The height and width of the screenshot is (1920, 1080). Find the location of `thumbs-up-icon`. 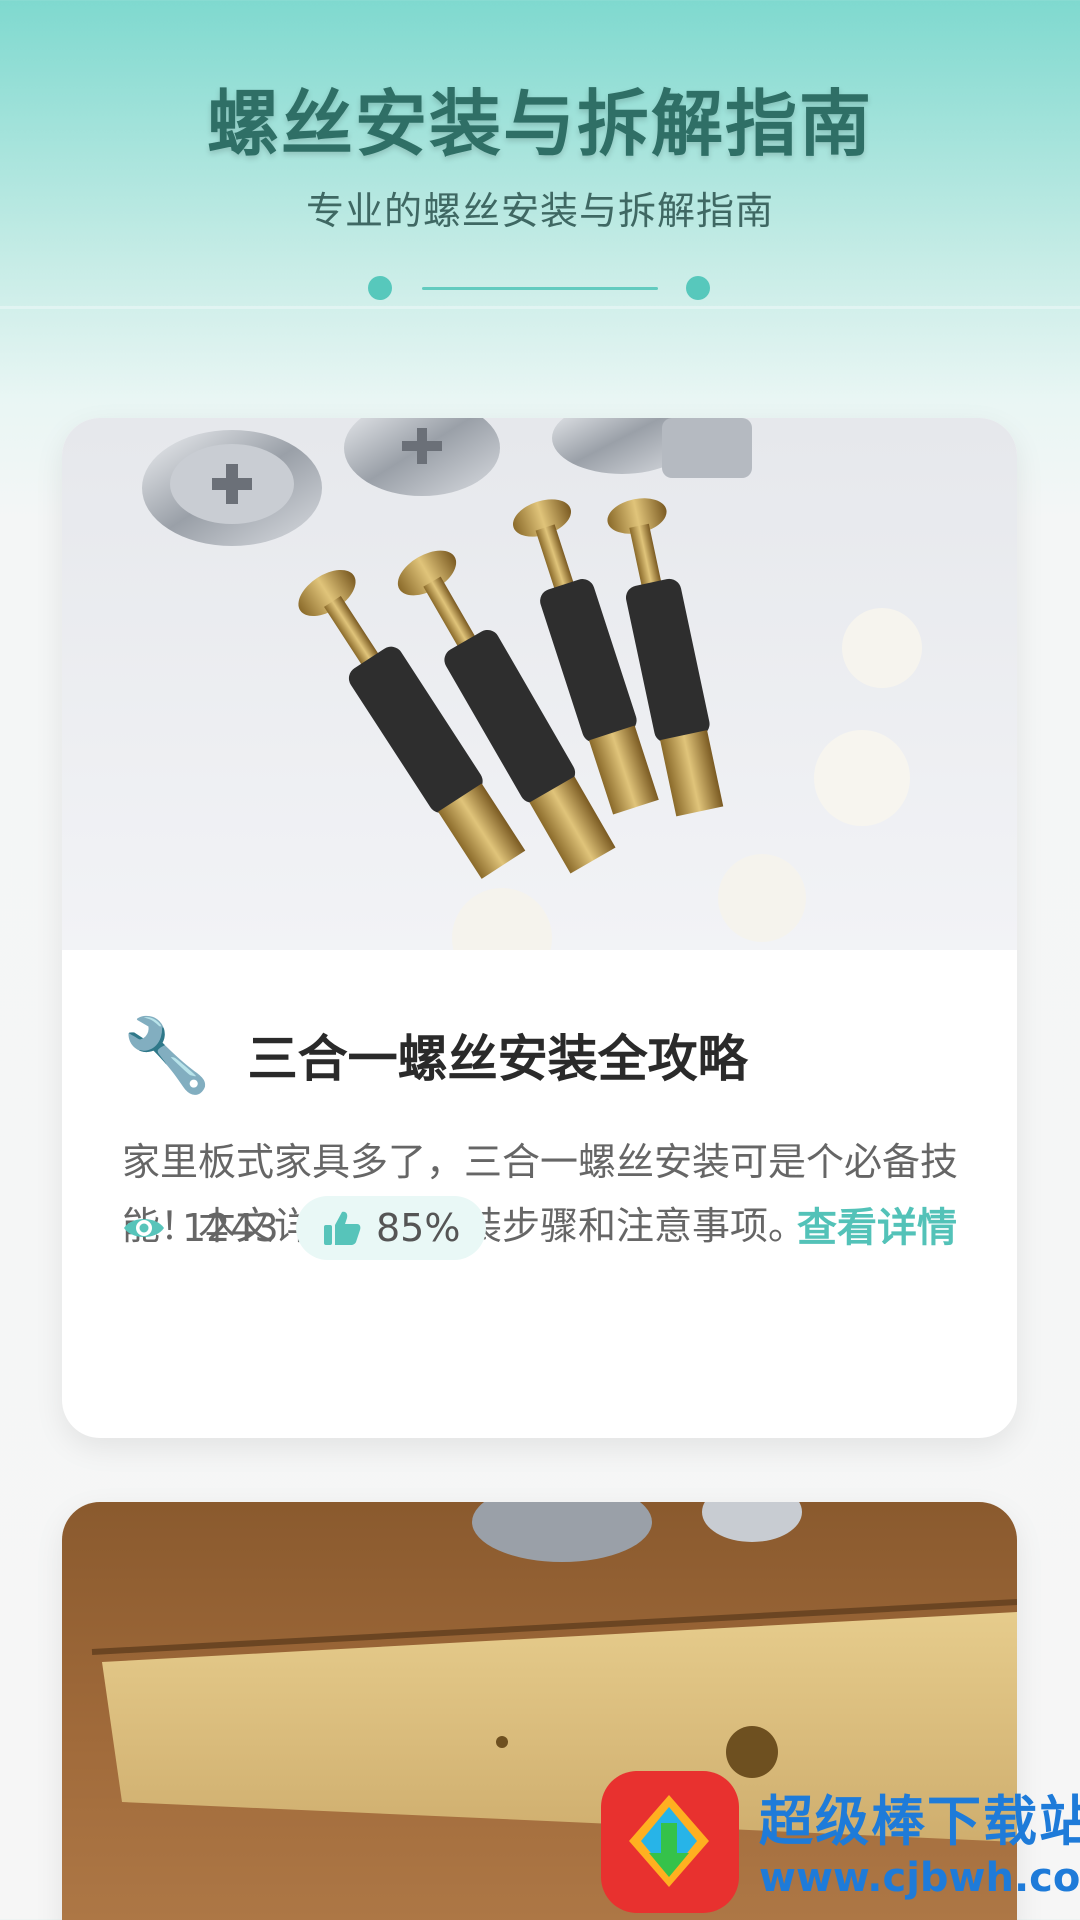

thumbs-up-icon is located at coordinates (342, 1228).